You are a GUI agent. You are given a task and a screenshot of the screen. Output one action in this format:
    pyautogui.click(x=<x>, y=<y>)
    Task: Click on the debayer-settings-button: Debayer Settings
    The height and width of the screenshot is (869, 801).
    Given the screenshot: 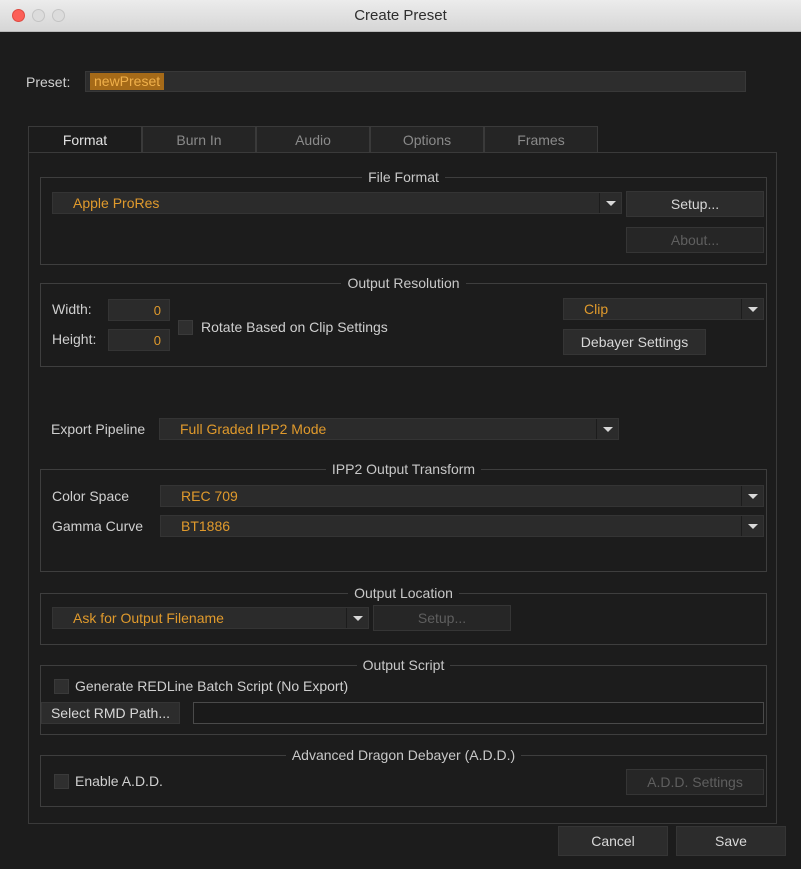 What is the action you would take?
    pyautogui.click(x=634, y=342)
    